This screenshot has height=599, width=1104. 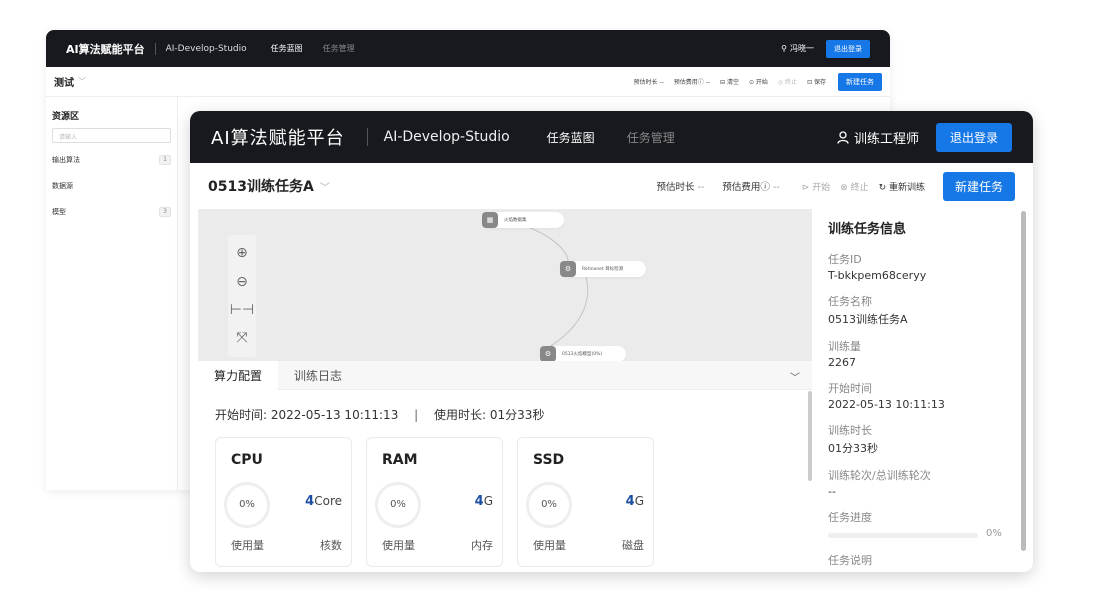 What do you see at coordinates (155, 48) in the screenshot?
I see `back-divider` at bounding box center [155, 48].